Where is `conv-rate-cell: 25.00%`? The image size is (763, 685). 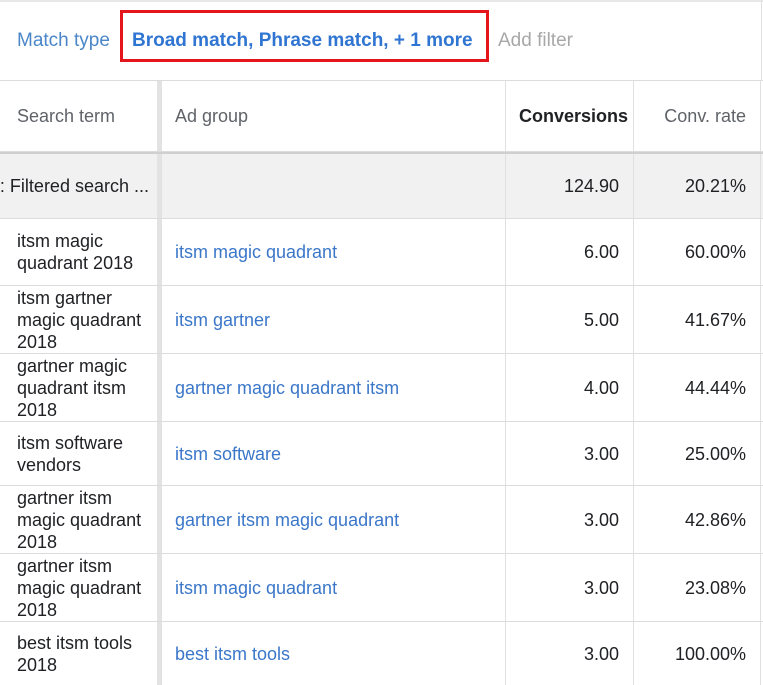
conv-rate-cell: 25.00% is located at coordinates (697, 453).